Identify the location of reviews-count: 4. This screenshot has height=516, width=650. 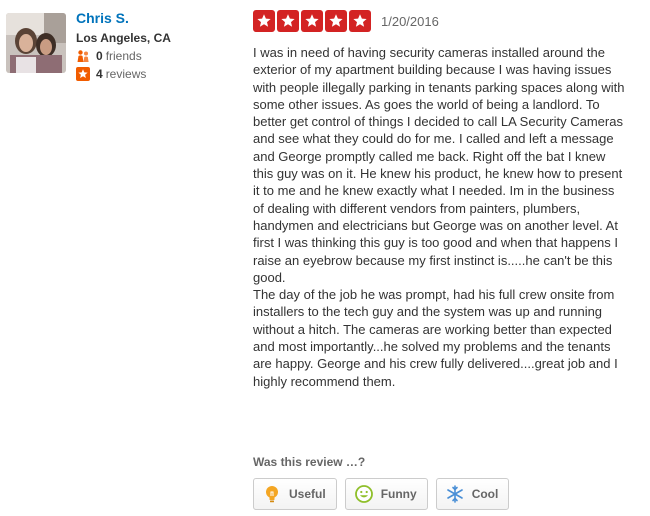
(99, 74).